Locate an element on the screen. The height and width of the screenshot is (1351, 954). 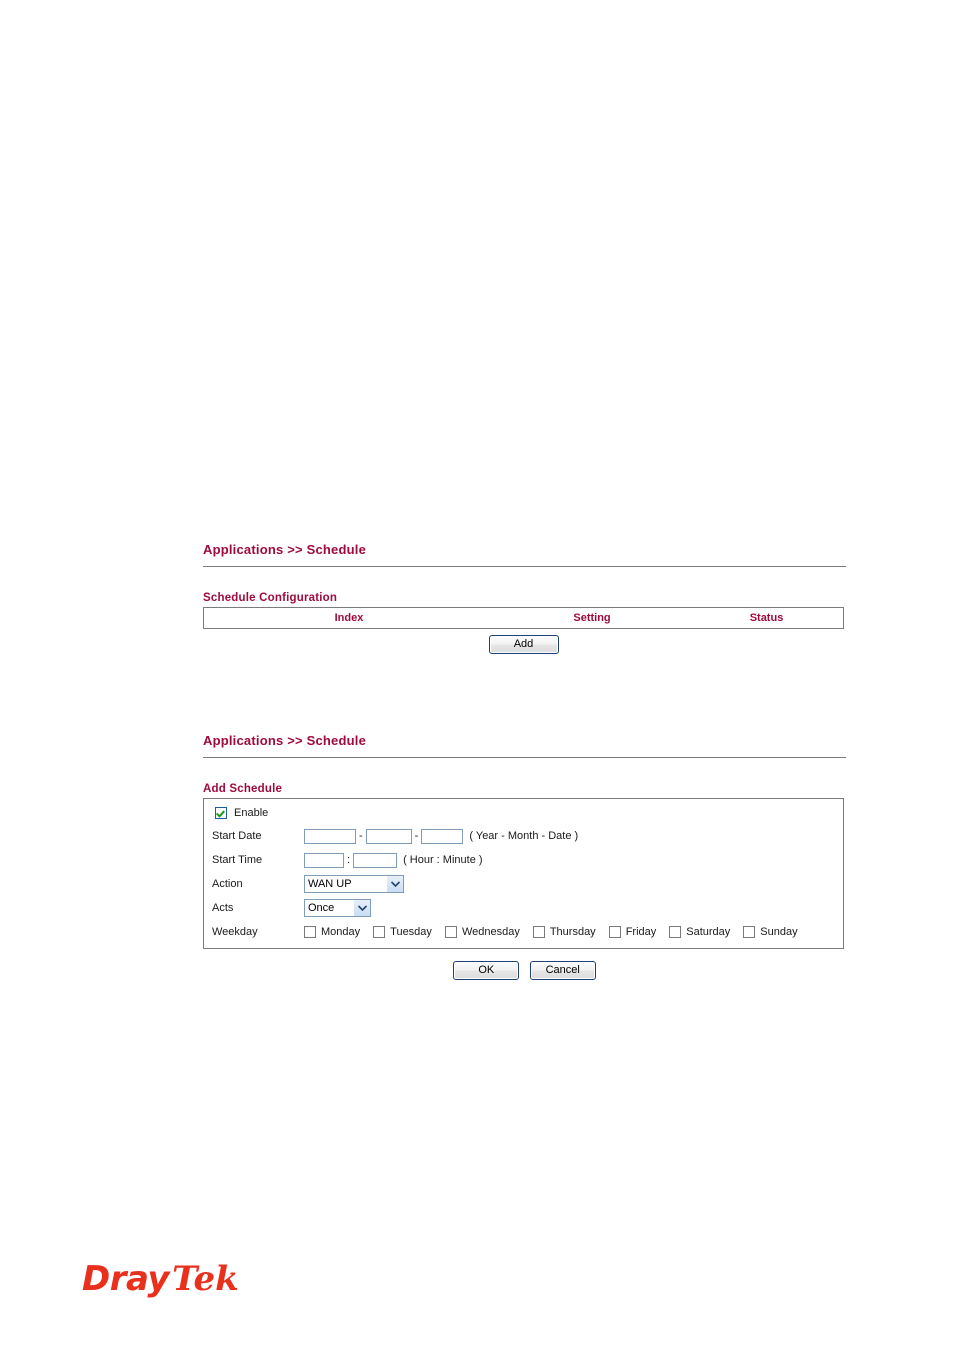
page-title-two: Applications >> Schedule is located at coordinates (285, 740).